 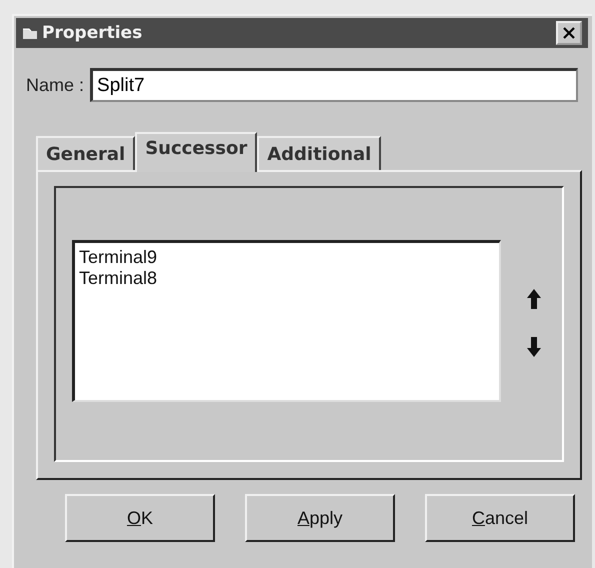 I want to click on close-button, so click(x=569, y=33).